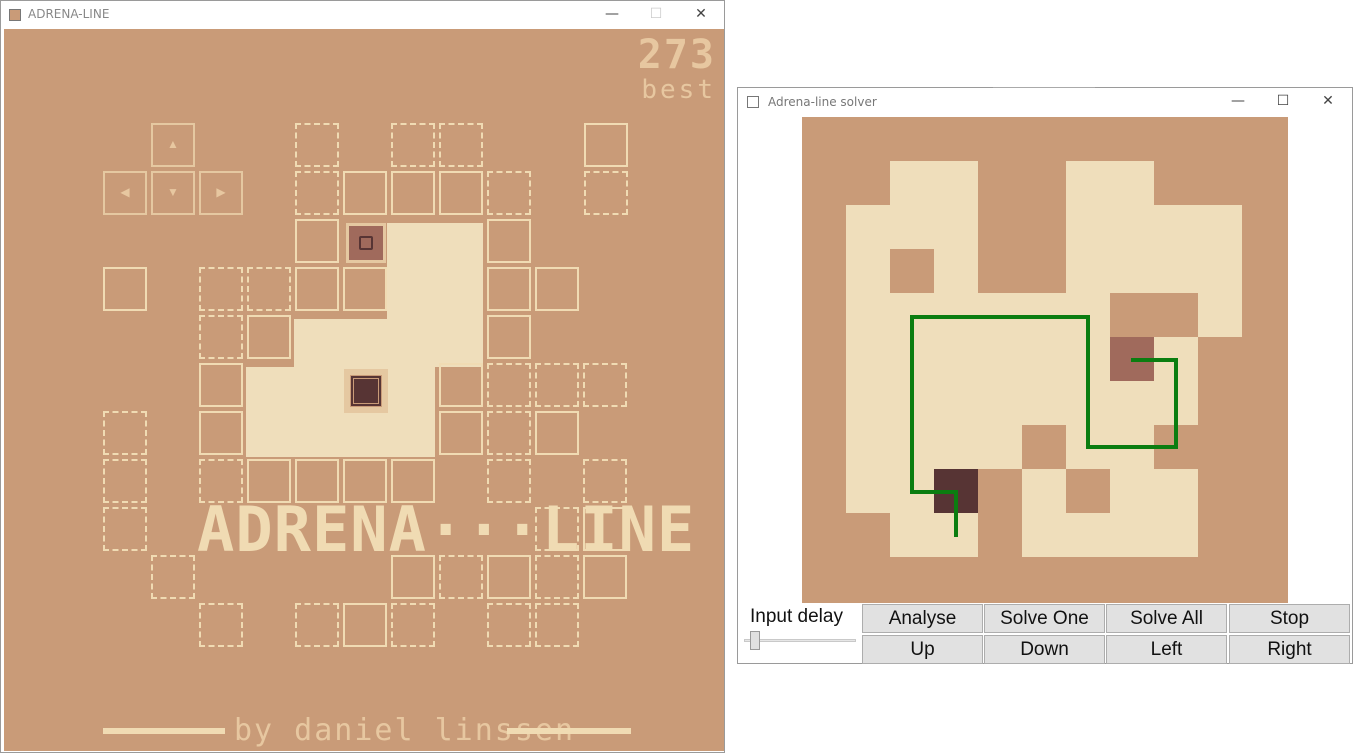  Describe the element at coordinates (1166, 649) in the screenshot. I see `left-button: Left` at that location.